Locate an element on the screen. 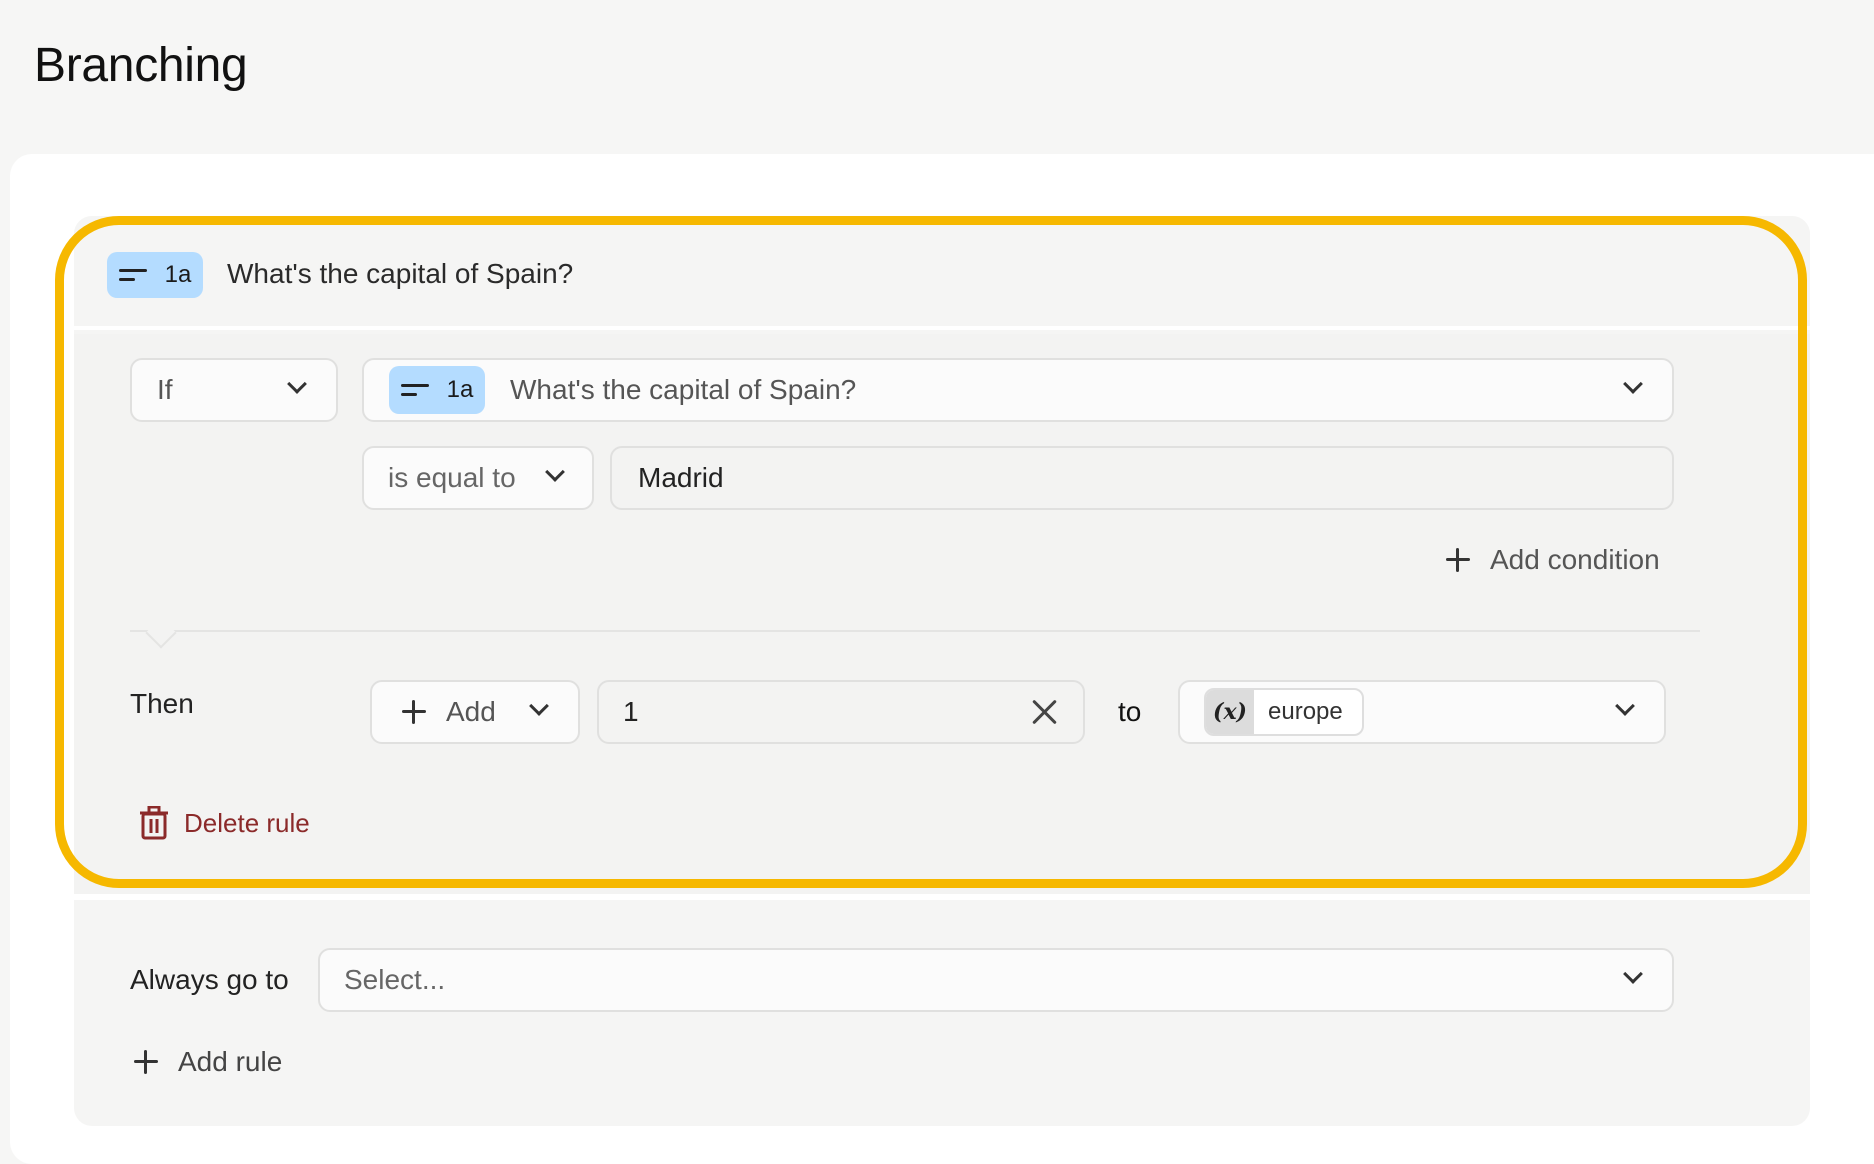  variable-icon: (x) is located at coordinates (1230, 712).